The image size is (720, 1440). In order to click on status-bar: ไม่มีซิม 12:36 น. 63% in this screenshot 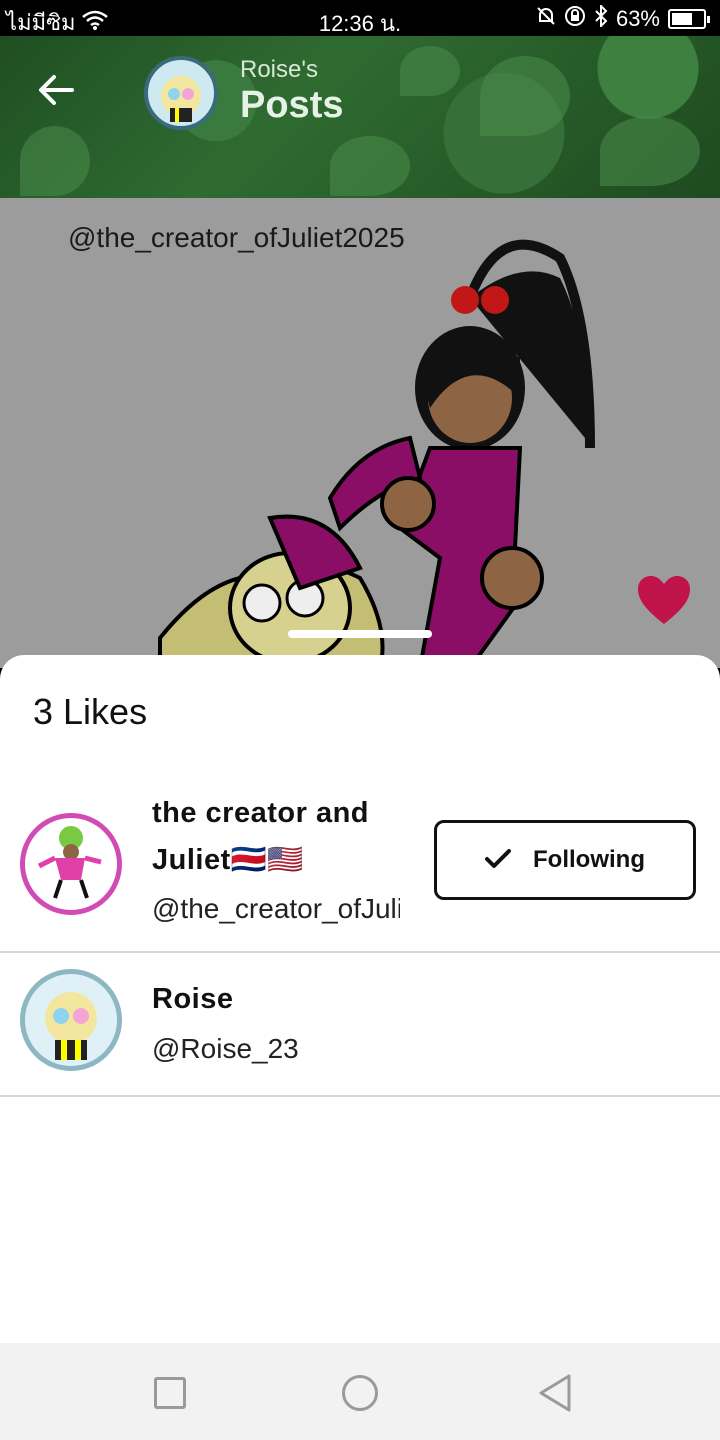, I will do `click(360, 18)`.